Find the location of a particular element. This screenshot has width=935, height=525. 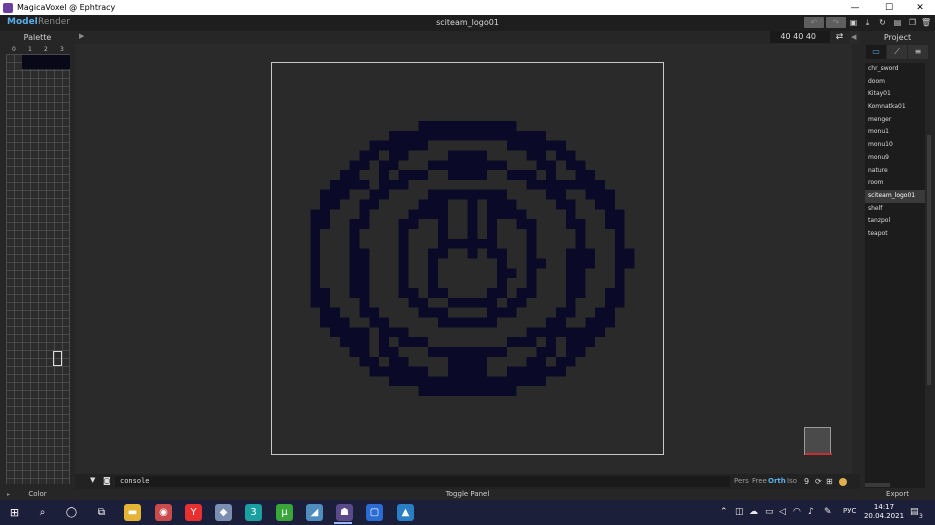

project-item: sciteam_logo01 is located at coordinates (895, 196).